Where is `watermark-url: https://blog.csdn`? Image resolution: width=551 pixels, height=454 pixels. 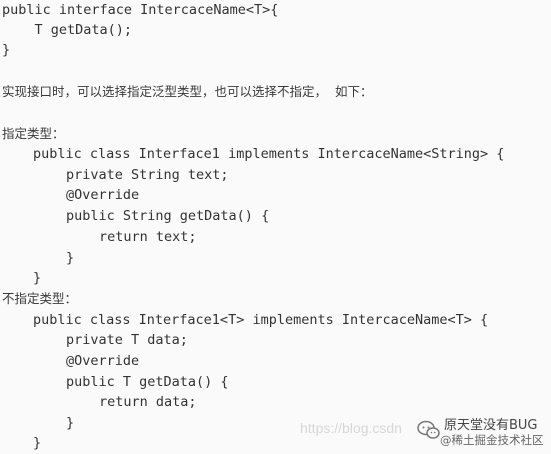
watermark-url: https://blog.csdn is located at coordinates (351, 428).